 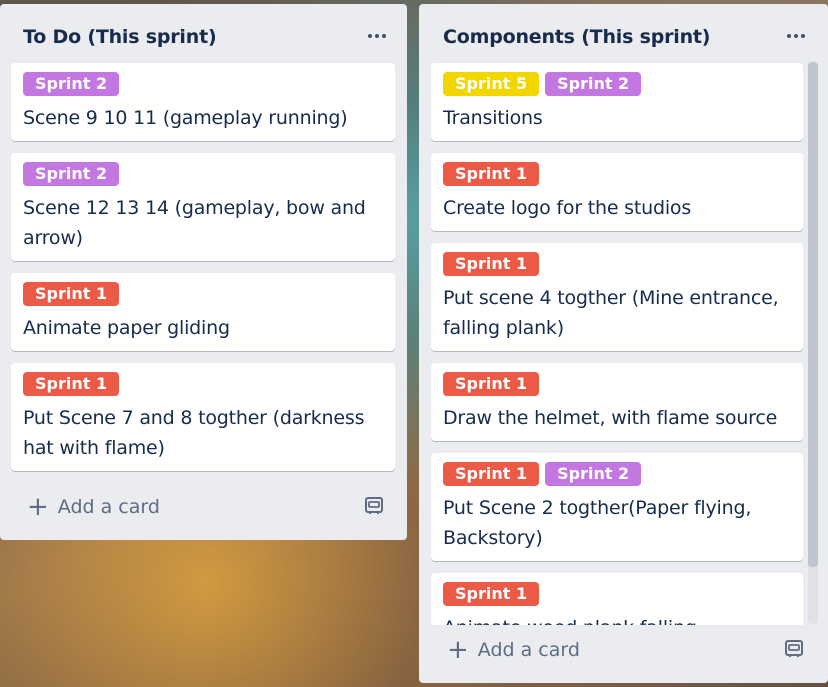 I want to click on card-title: Transitions, so click(x=493, y=118).